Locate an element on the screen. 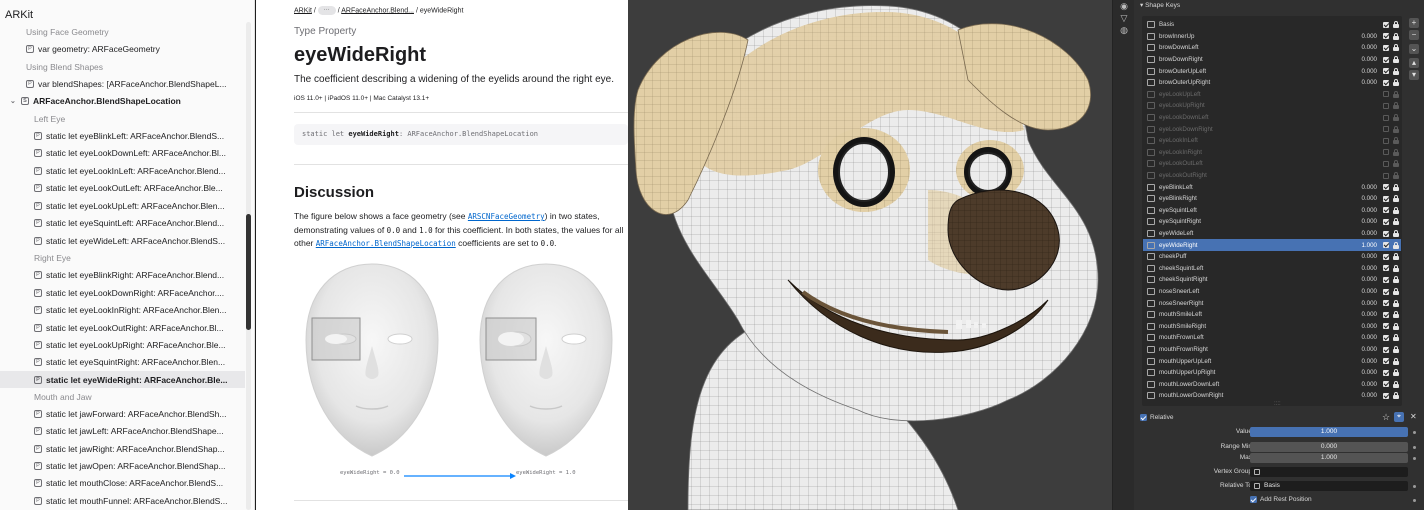 This screenshot has height=510, width=1424. shape-key-row: Basis is located at coordinates (1272, 25).